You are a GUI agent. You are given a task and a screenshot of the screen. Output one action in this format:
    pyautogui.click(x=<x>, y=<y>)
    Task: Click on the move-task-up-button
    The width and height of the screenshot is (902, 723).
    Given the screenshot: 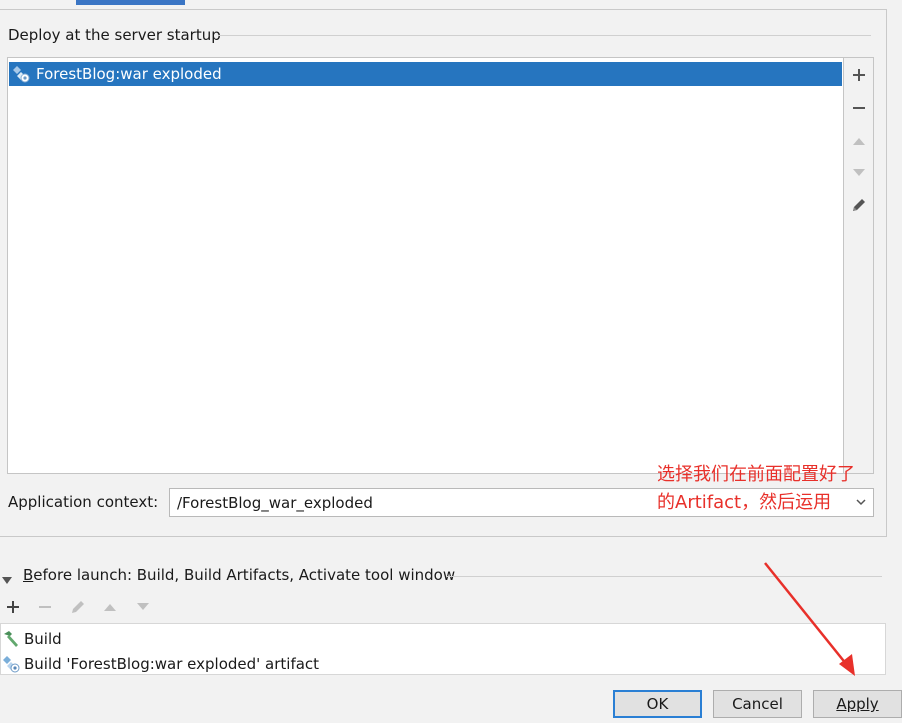 What is the action you would take?
    pyautogui.click(x=110, y=607)
    